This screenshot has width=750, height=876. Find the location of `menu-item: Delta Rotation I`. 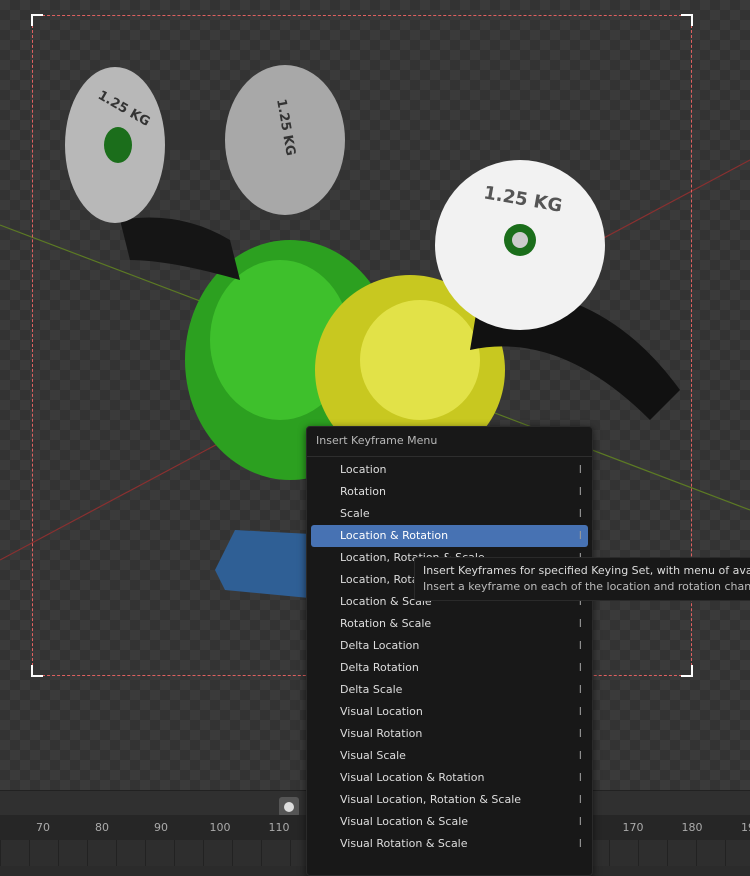

menu-item: Delta Rotation I is located at coordinates (449, 668).